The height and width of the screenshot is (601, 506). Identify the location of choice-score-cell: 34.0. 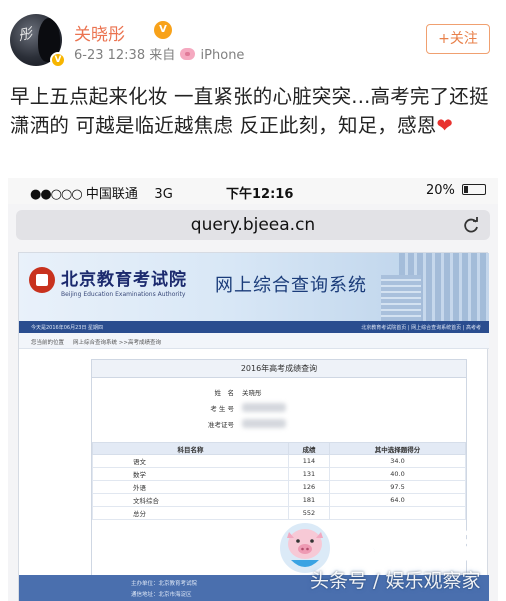
(397, 461).